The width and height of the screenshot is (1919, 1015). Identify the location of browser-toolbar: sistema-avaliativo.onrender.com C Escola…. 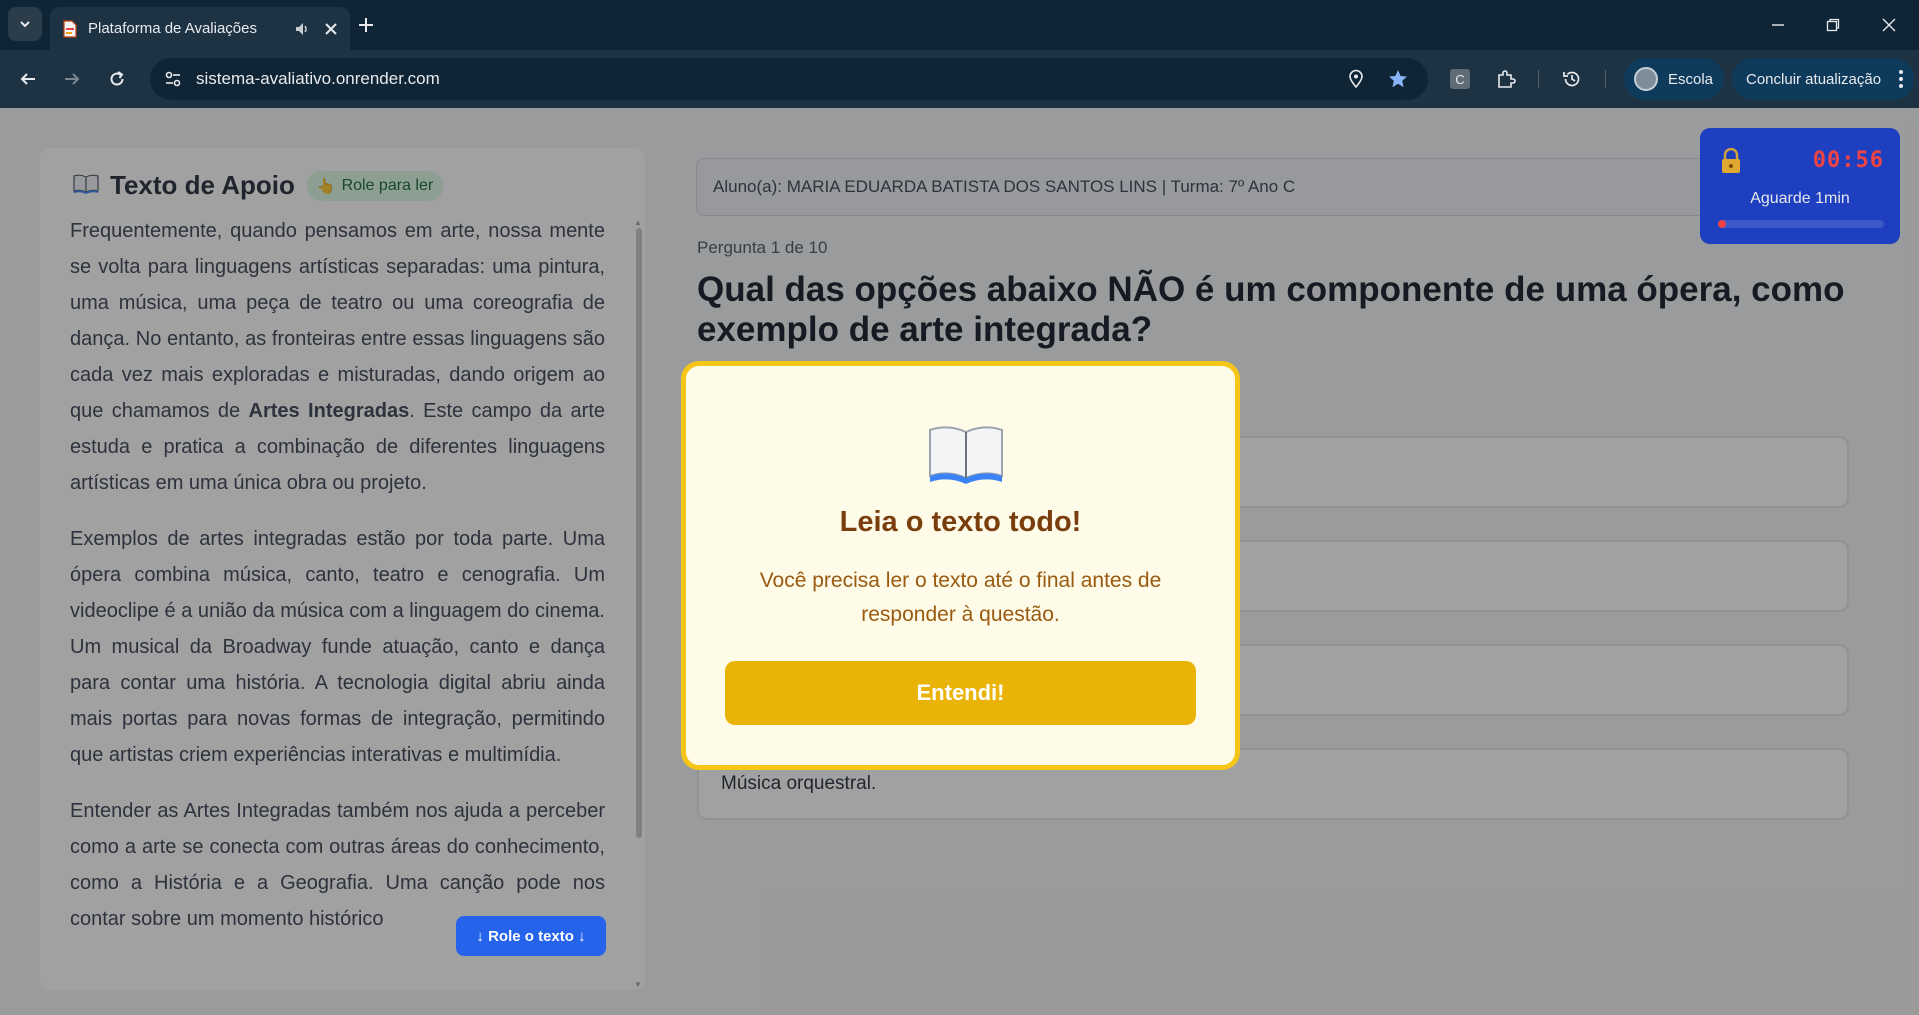
(959, 79).